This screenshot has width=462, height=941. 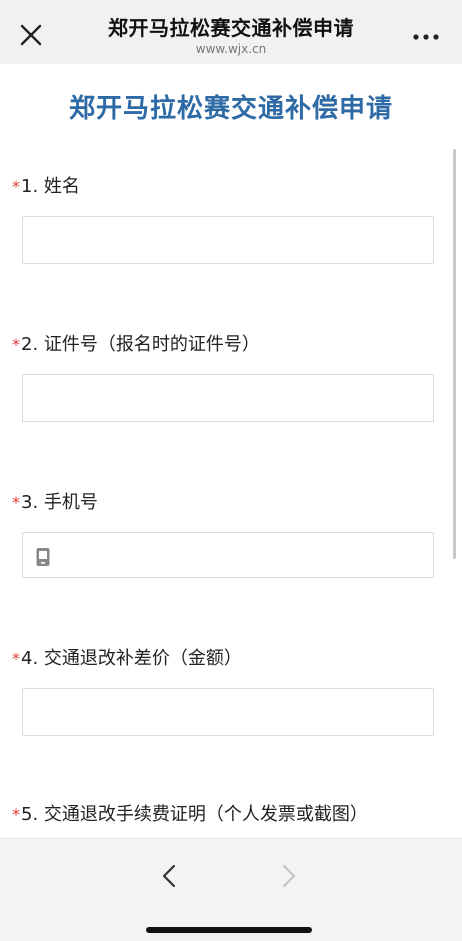 What do you see at coordinates (231, 889) in the screenshot?
I see `browser-bottom-bar` at bounding box center [231, 889].